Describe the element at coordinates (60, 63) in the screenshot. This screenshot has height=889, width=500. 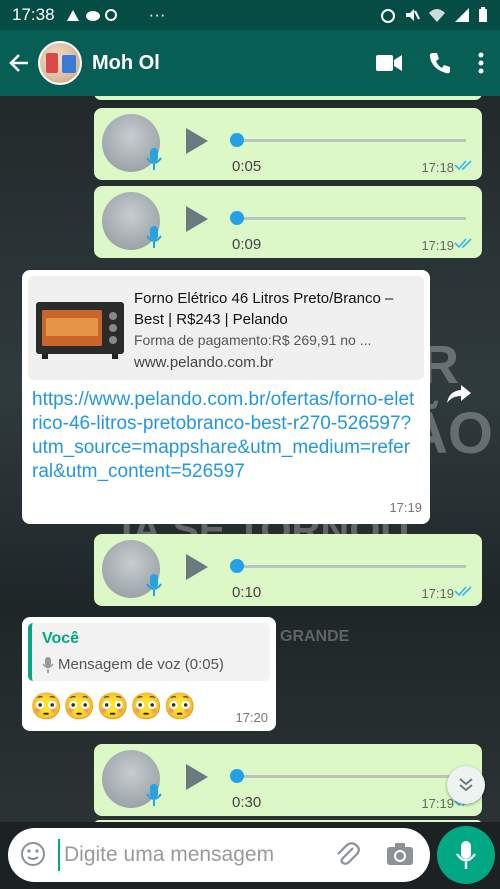
I see `contact-avatar` at that location.